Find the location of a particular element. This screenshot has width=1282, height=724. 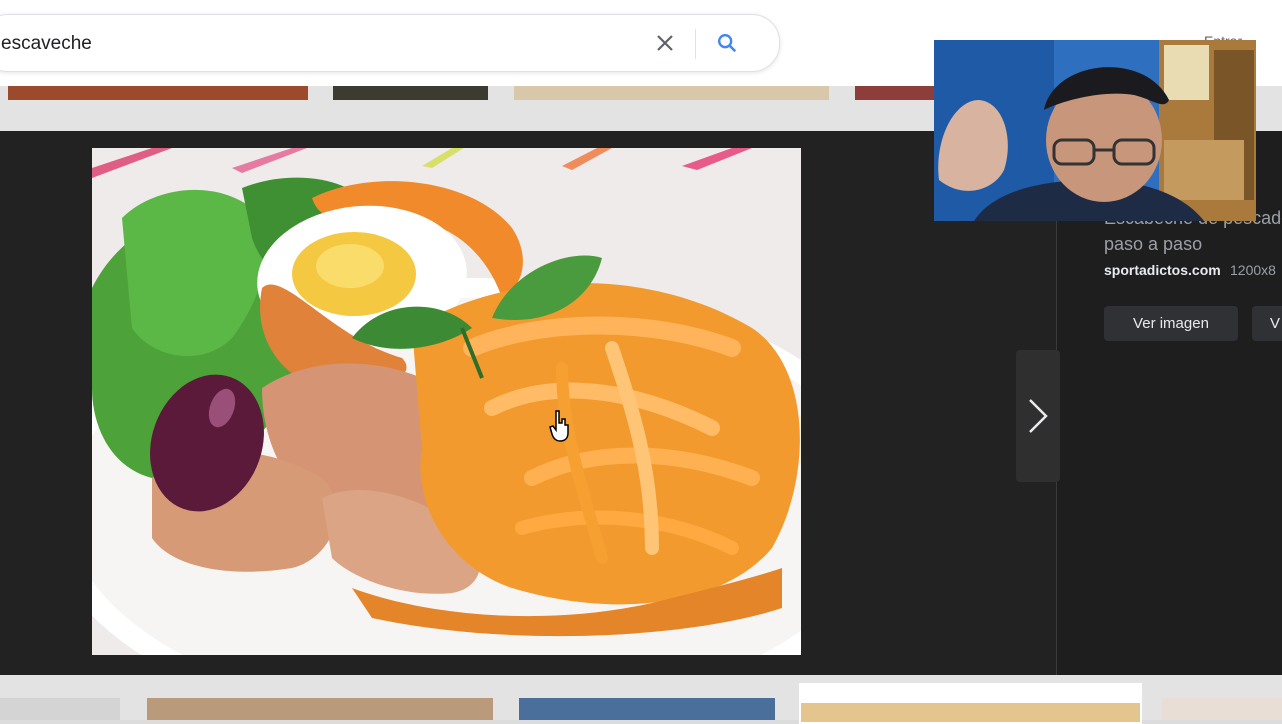

webcam-feed is located at coordinates (1095, 130).